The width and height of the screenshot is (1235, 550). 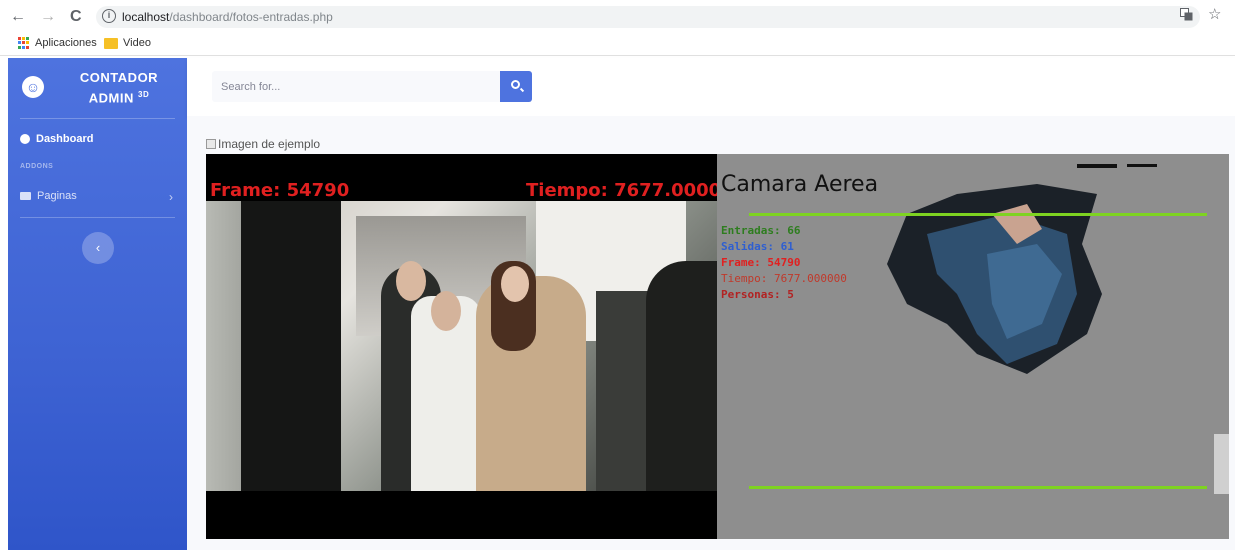 I want to click on bookmark-aplicaciones: Aplicaciones, so click(x=57, y=43).